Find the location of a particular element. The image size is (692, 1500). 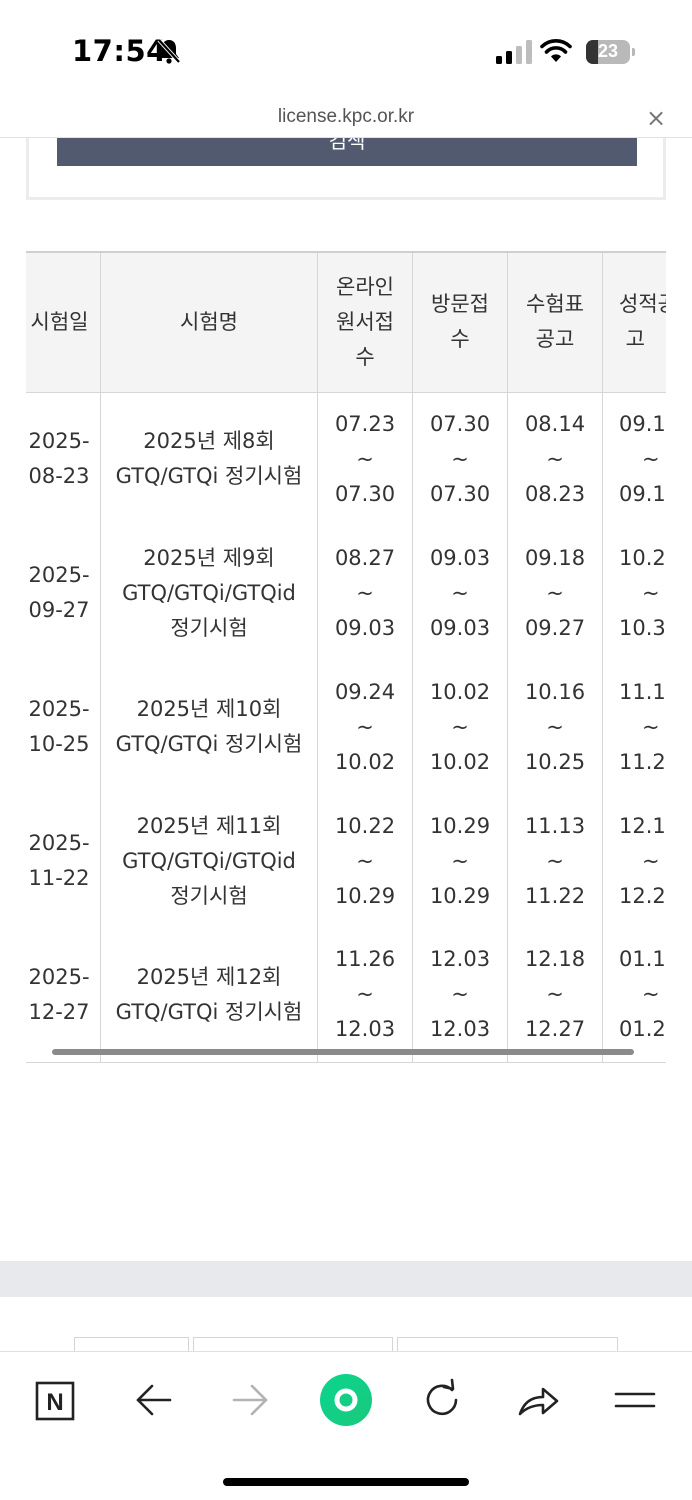

online-apply-period-cell: 10.22~10.29 is located at coordinates (365, 861).